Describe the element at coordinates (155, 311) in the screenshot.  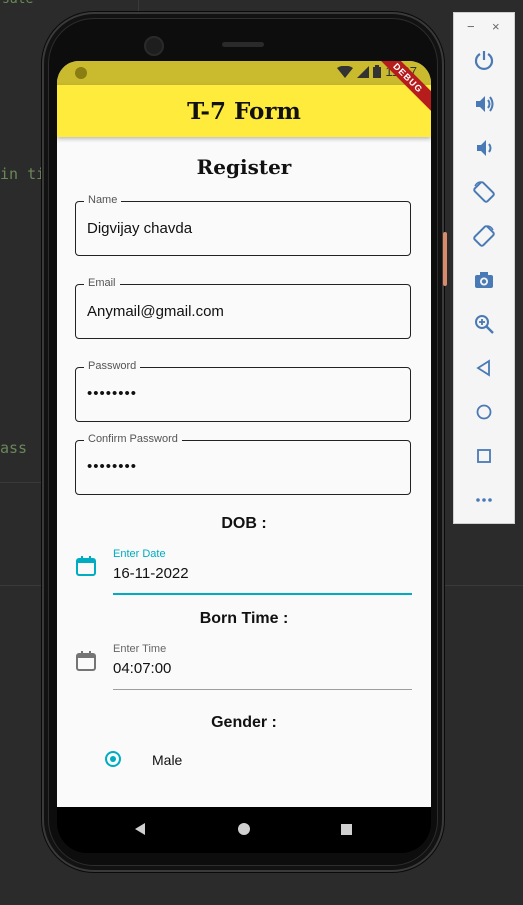
I see `email-value: Anymail@gmail.com` at that location.